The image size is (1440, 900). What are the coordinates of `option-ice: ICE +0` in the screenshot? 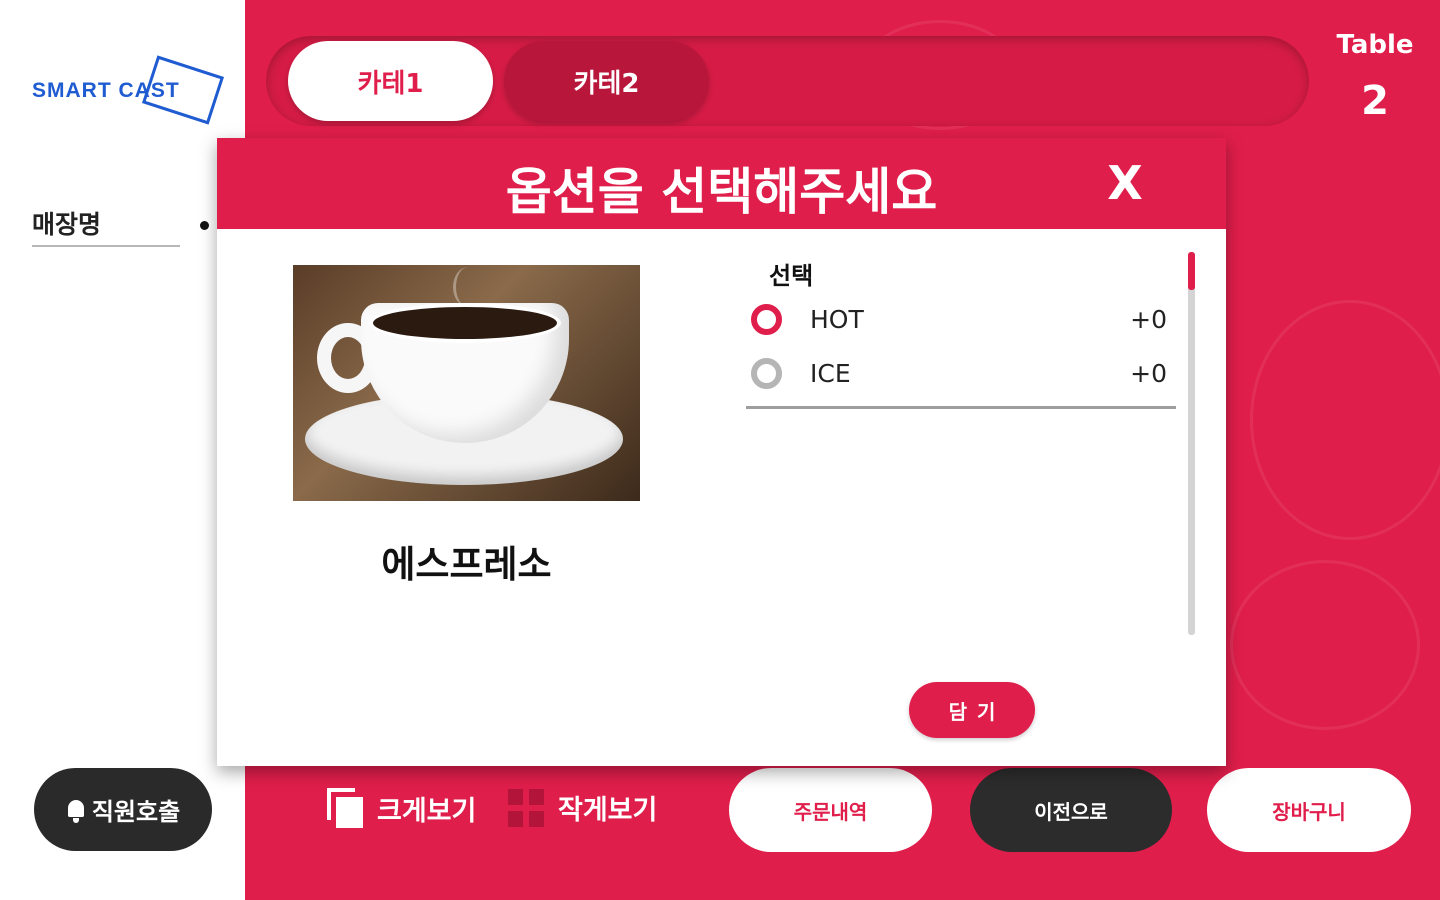 It's located at (961, 373).